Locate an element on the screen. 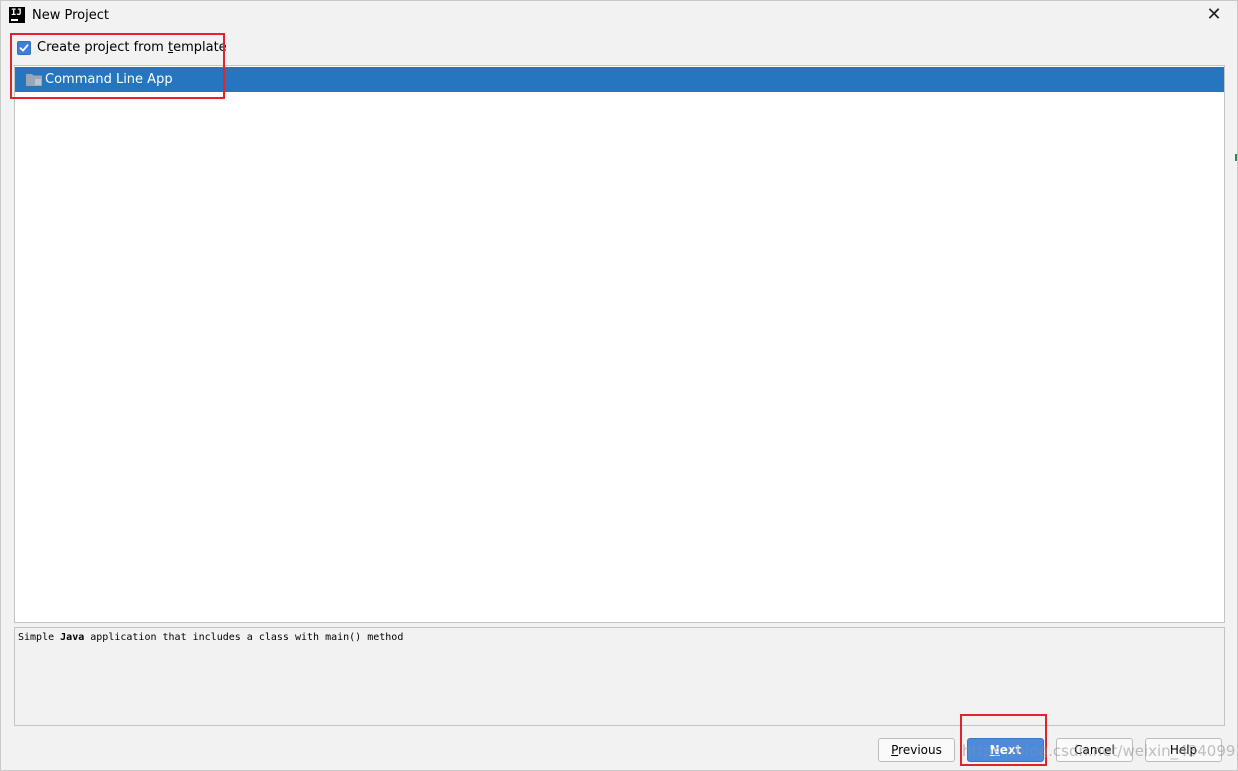 Image resolution: width=1238 pixels, height=771 pixels. annotation-box-template is located at coordinates (117, 66).